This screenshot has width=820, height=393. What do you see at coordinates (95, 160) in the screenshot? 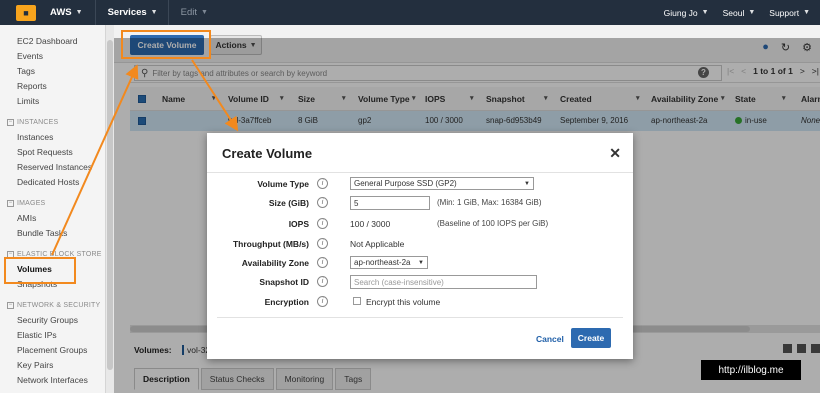
I see `arrow-to-create-button` at bounding box center [95, 160].